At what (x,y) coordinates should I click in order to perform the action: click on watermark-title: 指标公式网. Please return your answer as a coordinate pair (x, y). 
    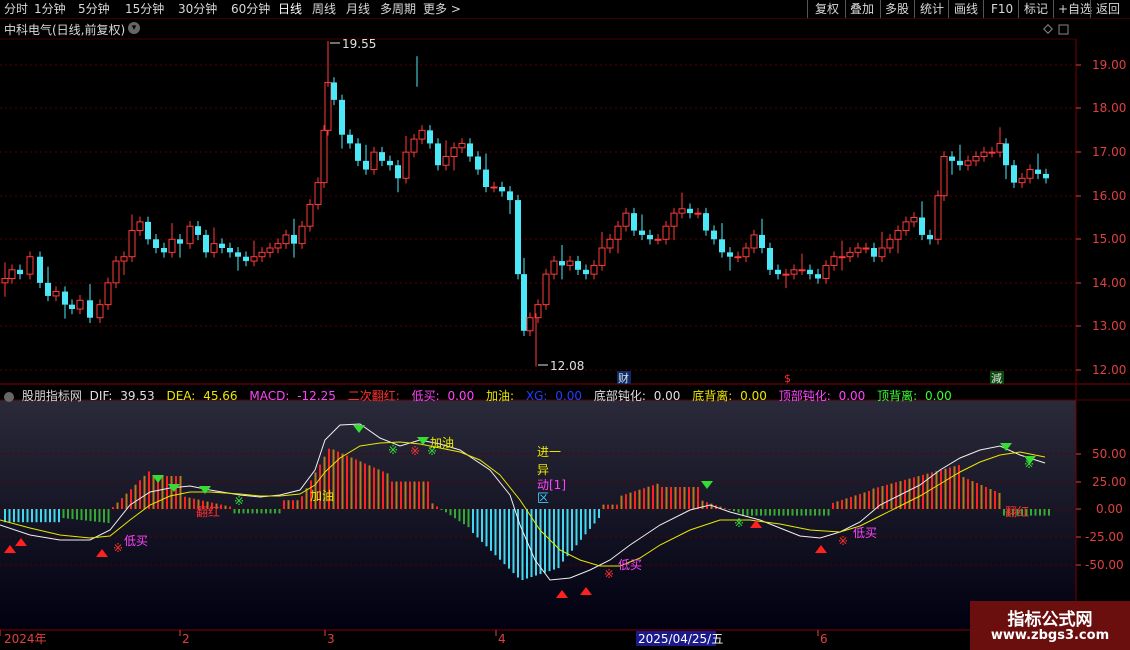
    Looking at the image, I should click on (1050, 620).